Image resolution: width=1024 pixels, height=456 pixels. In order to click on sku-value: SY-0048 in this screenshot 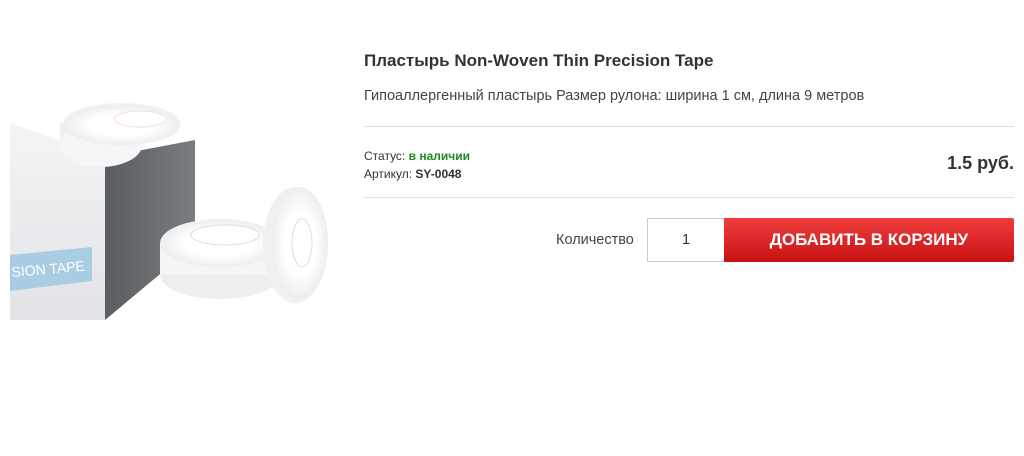, I will do `click(438, 174)`.